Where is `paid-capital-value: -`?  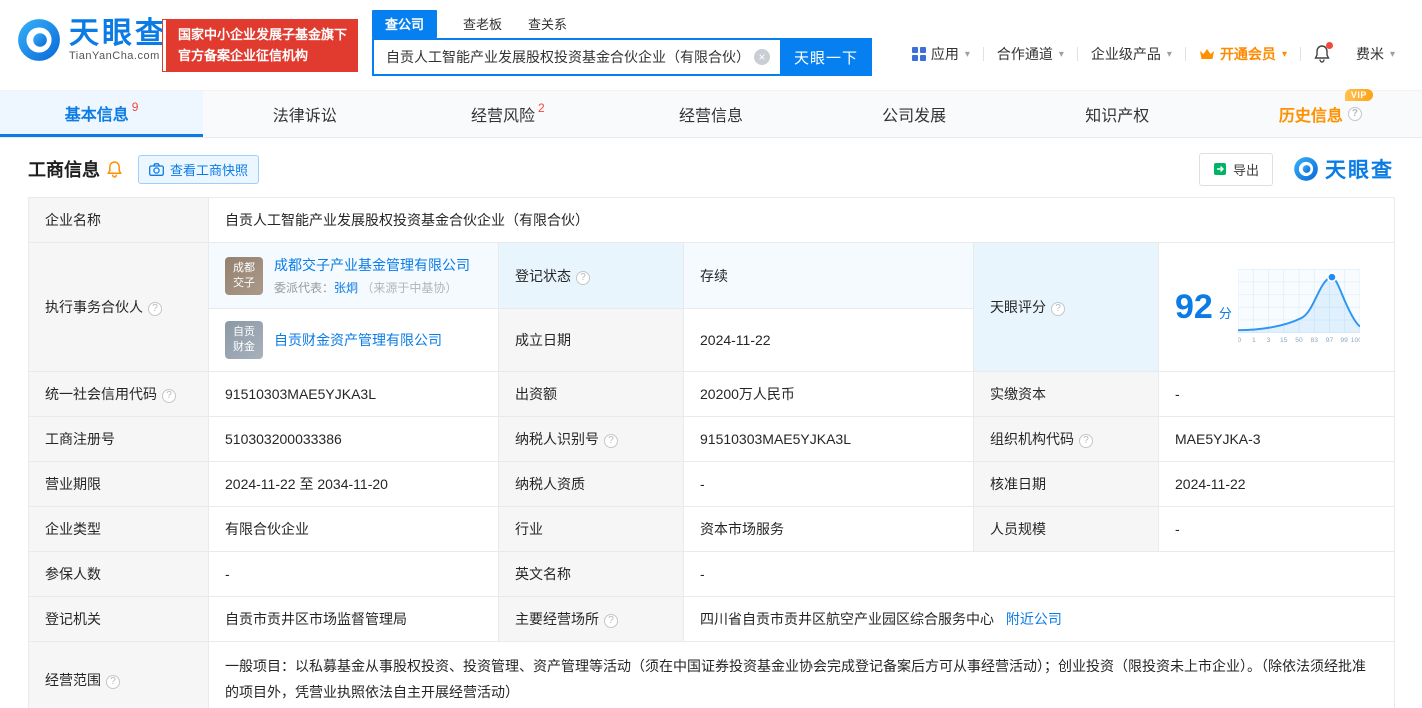 paid-capital-value: - is located at coordinates (1276, 394).